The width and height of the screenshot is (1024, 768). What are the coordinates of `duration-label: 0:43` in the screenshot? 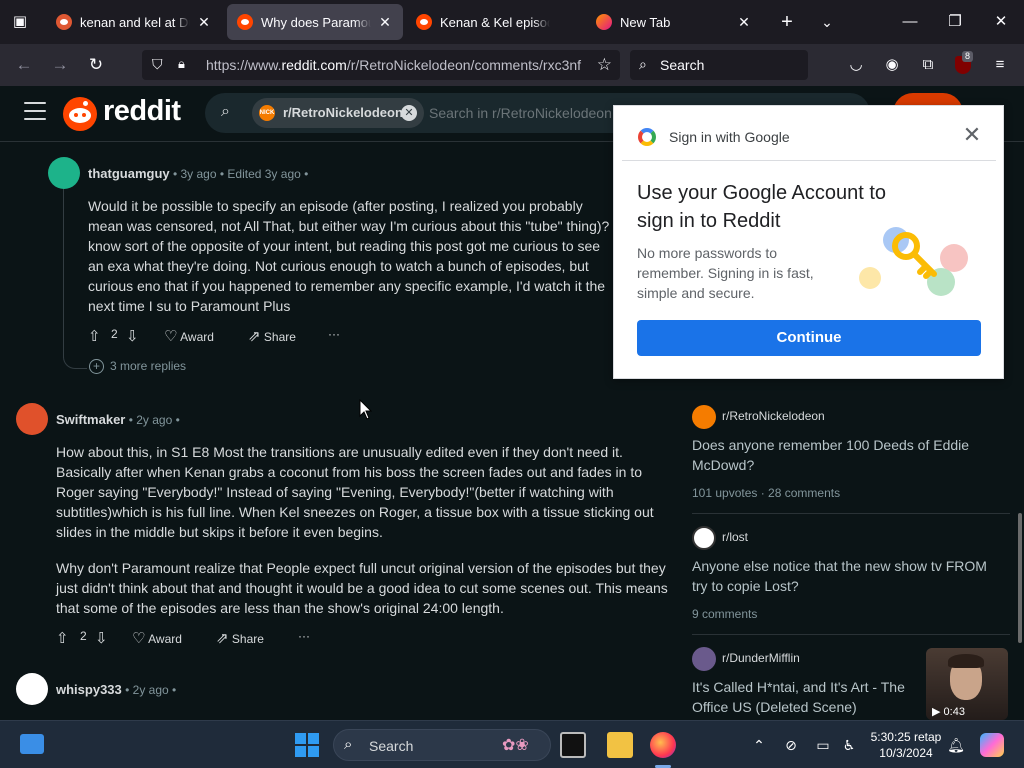 It's located at (954, 712).